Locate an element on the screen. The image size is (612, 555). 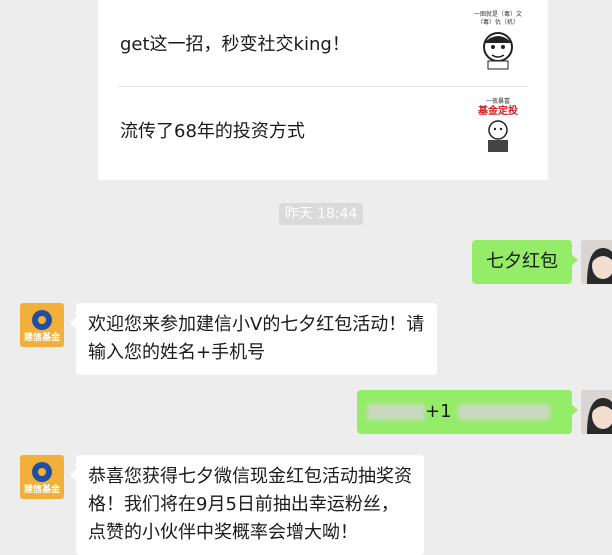
message-text: 欢迎您来参加建信小V的七夕红包活动！请输入您的姓名+手机号 is located at coordinates (256, 338).